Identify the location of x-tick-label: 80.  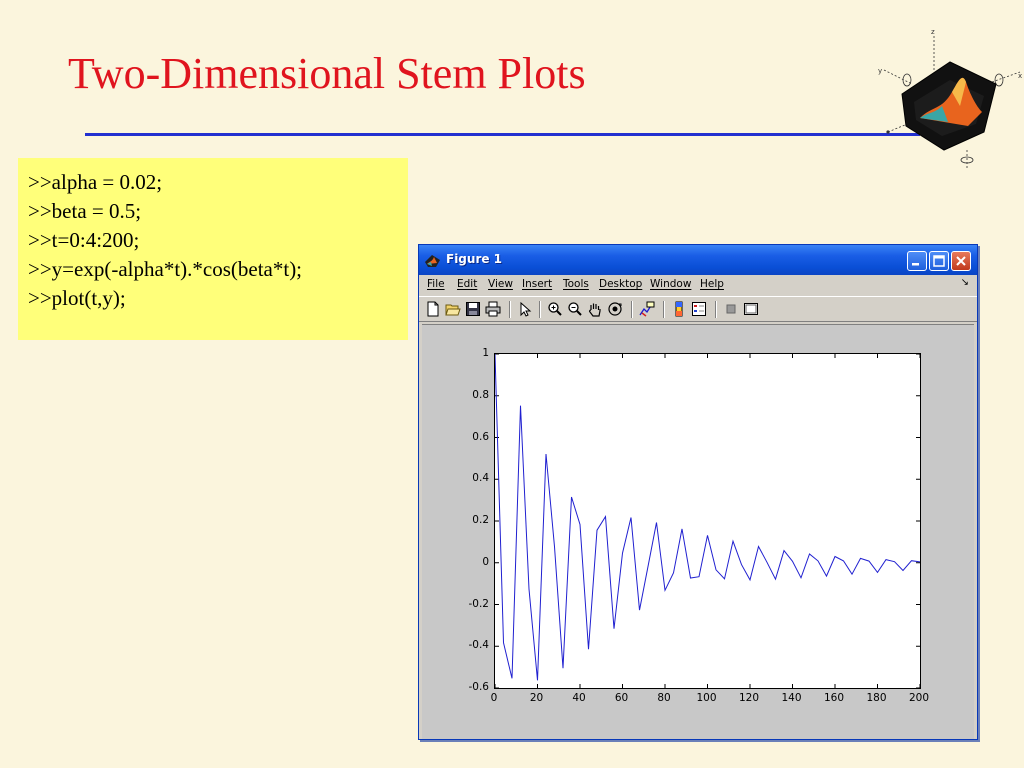
(664, 698).